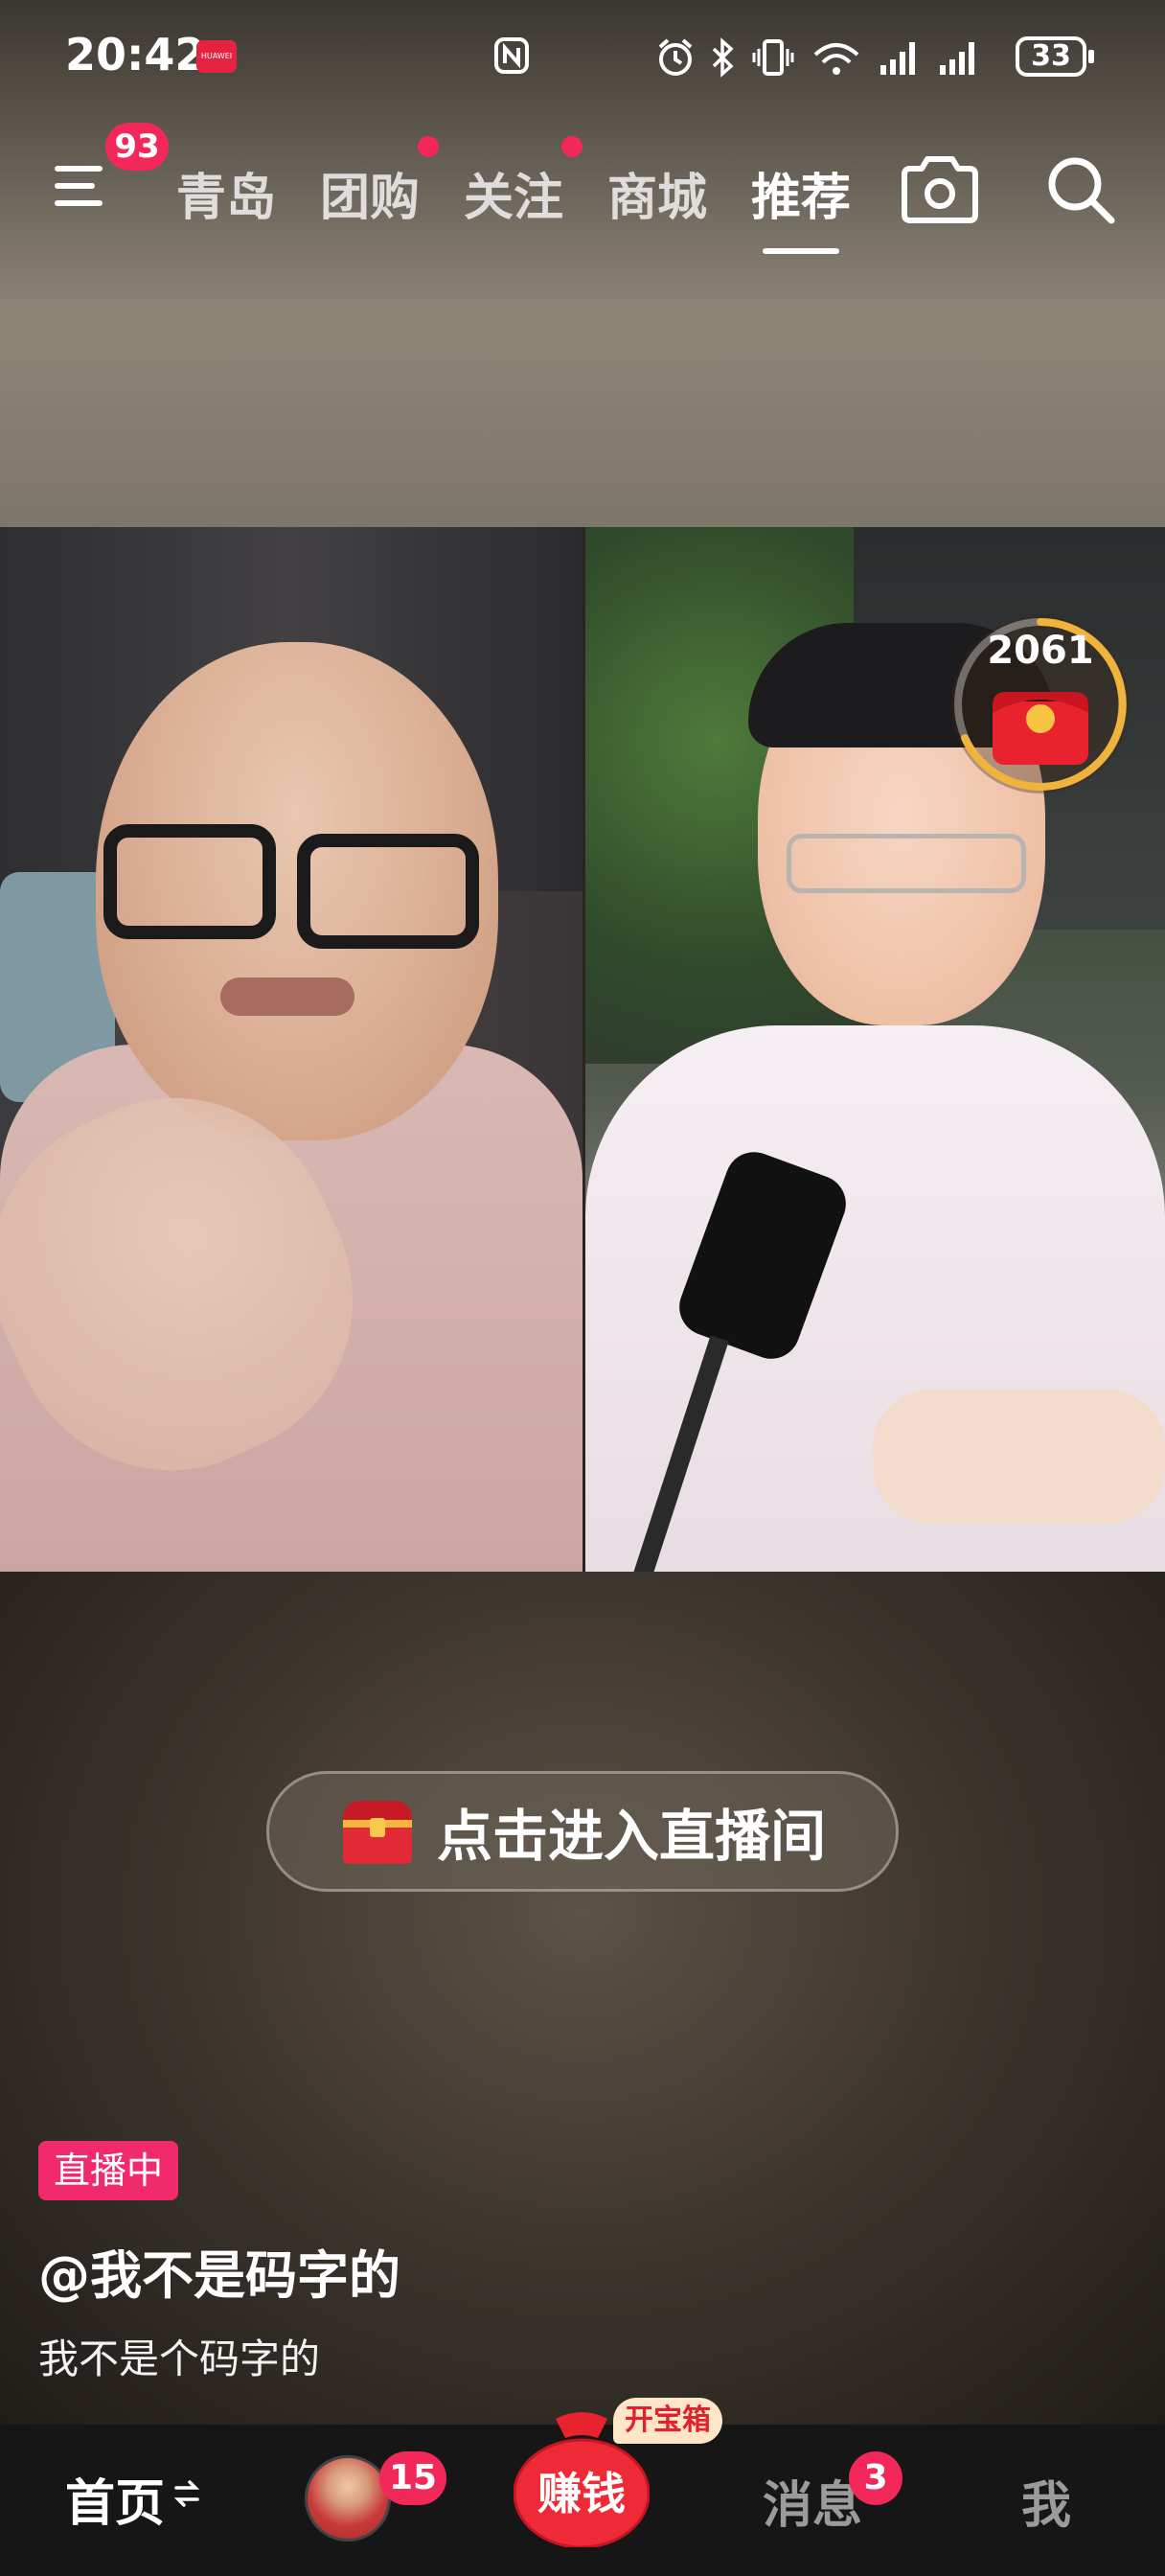 This screenshot has height=2576, width=1165. What do you see at coordinates (429, 146) in the screenshot?
I see `tab-group-buy-dot` at bounding box center [429, 146].